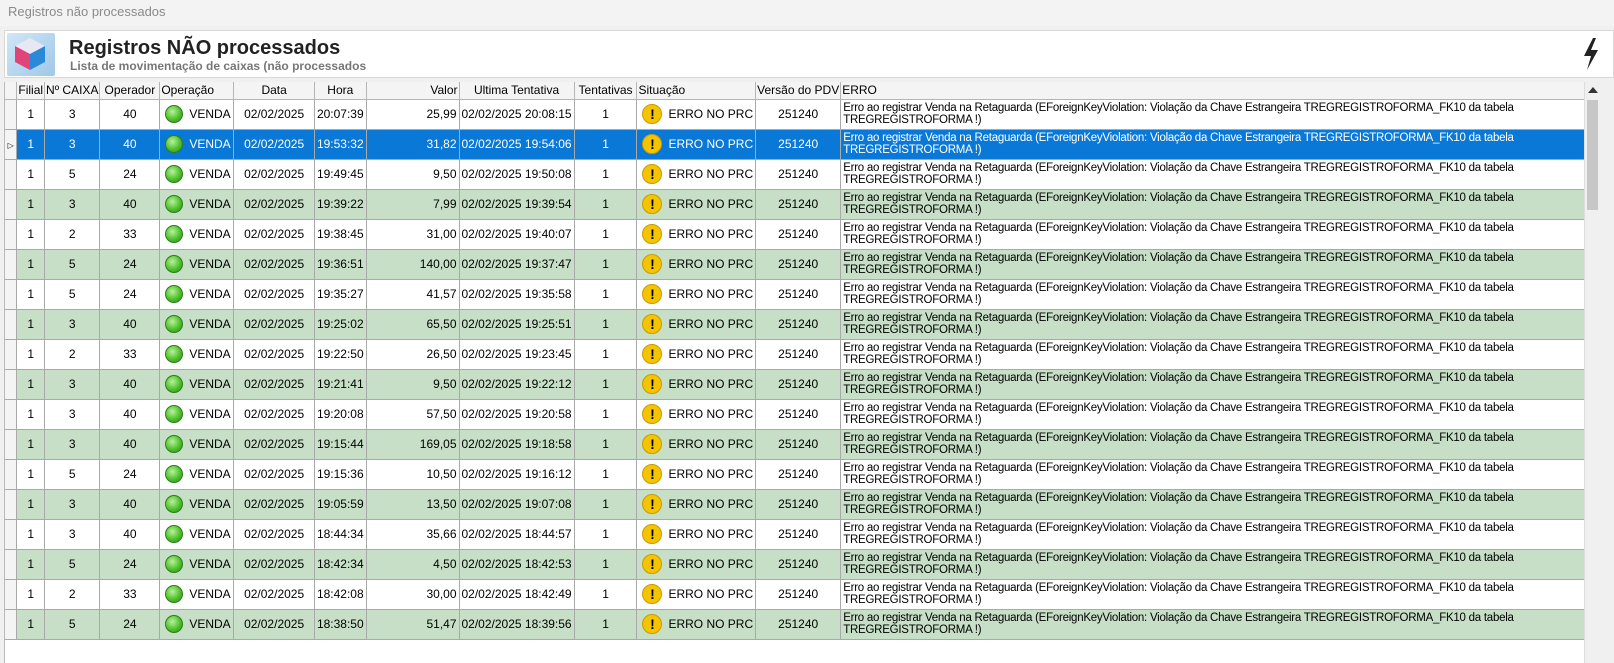 The height and width of the screenshot is (663, 1614). What do you see at coordinates (1593, 90) in the screenshot?
I see `scroll-up-arrow-icon` at bounding box center [1593, 90].